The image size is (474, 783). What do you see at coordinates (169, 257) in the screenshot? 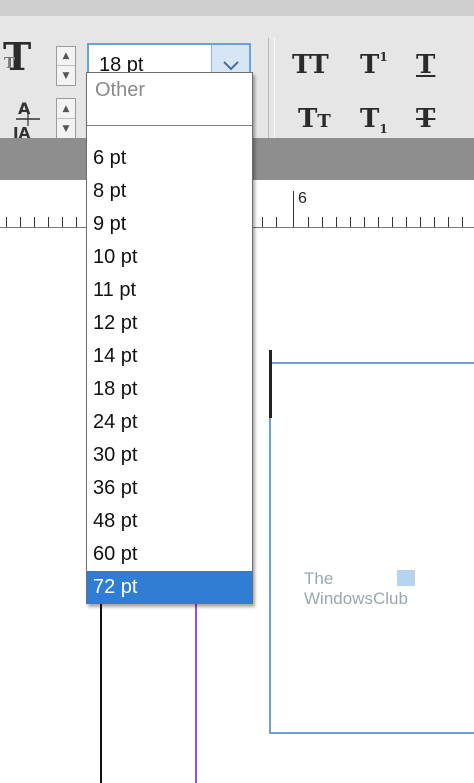
I see `list-item: 10 pt` at bounding box center [169, 257].